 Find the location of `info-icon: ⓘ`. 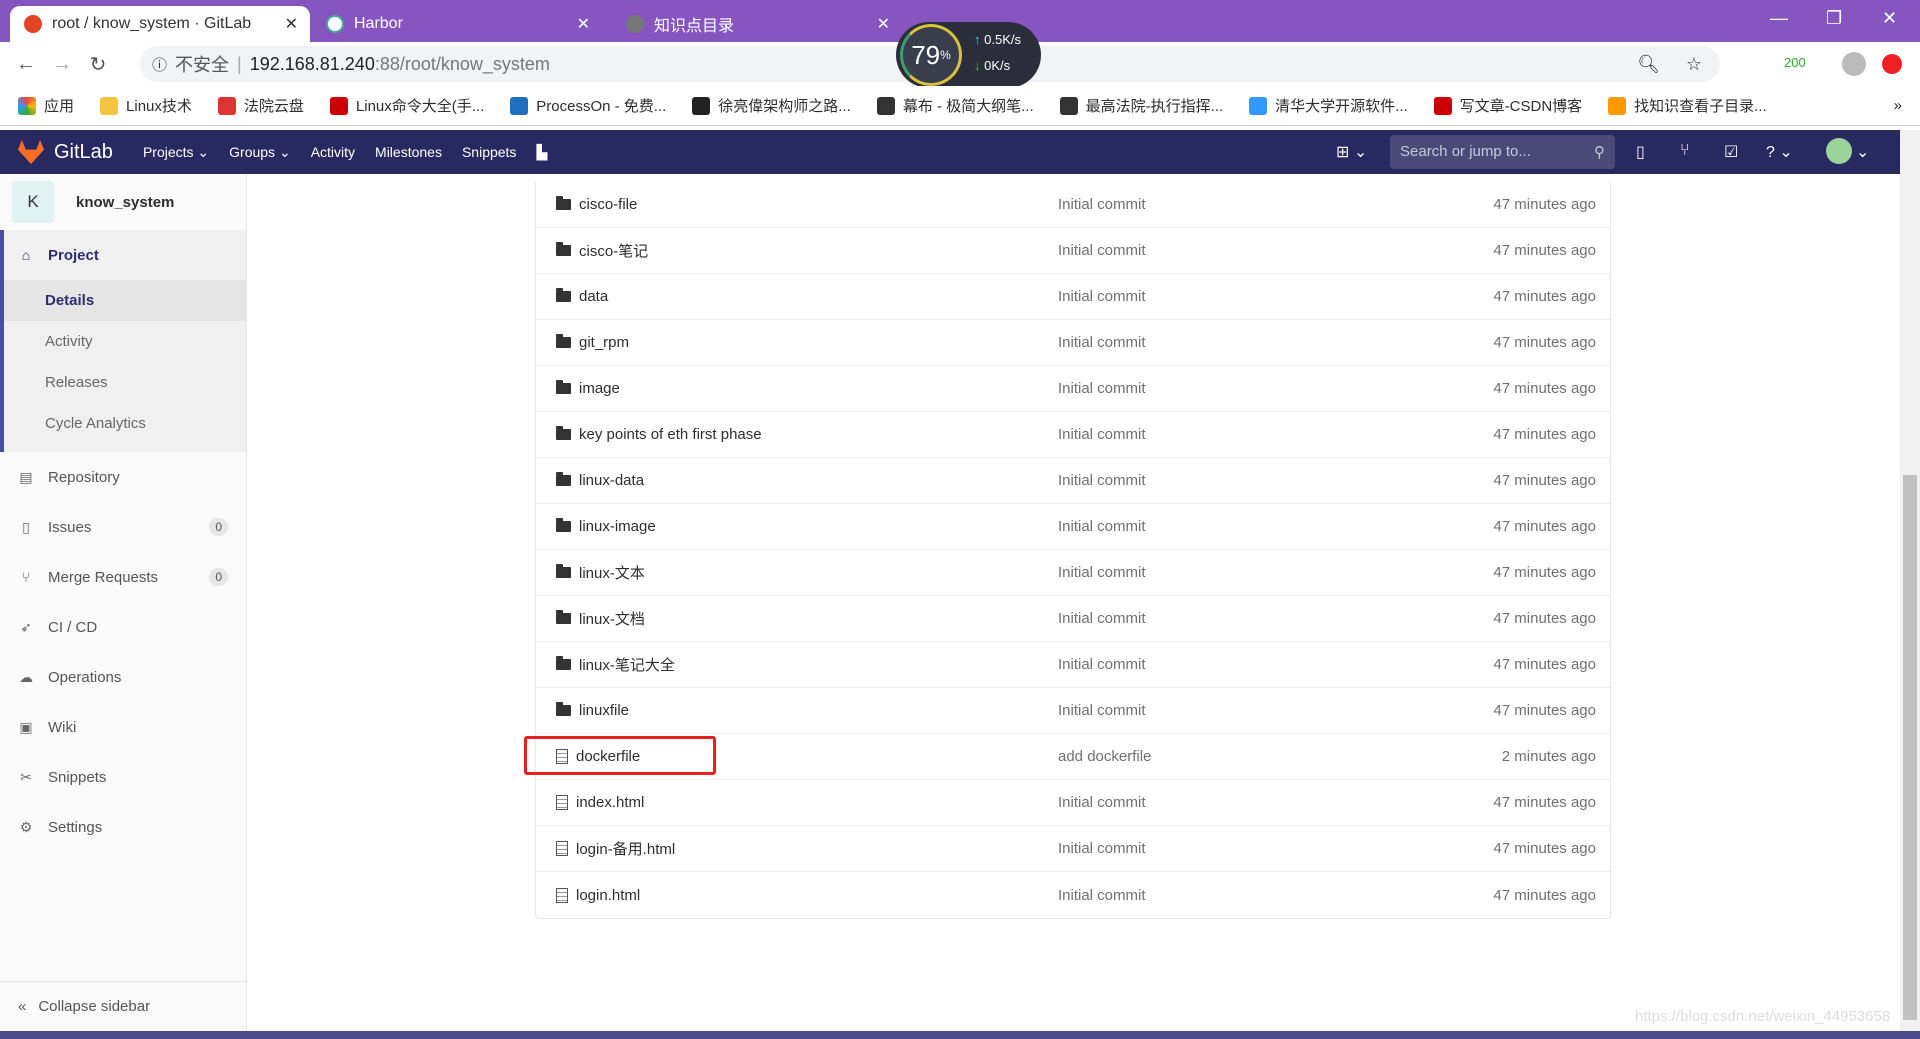

info-icon: ⓘ is located at coordinates (159, 64).